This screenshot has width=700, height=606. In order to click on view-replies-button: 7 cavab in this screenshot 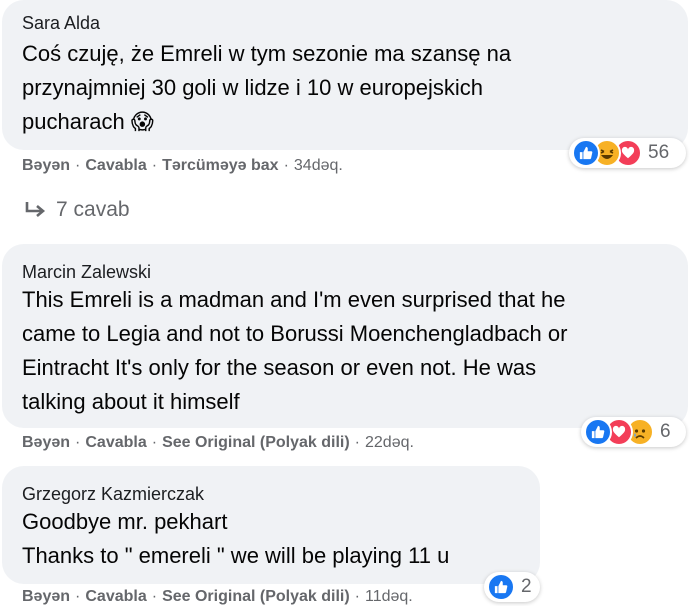, I will do `click(77, 210)`.